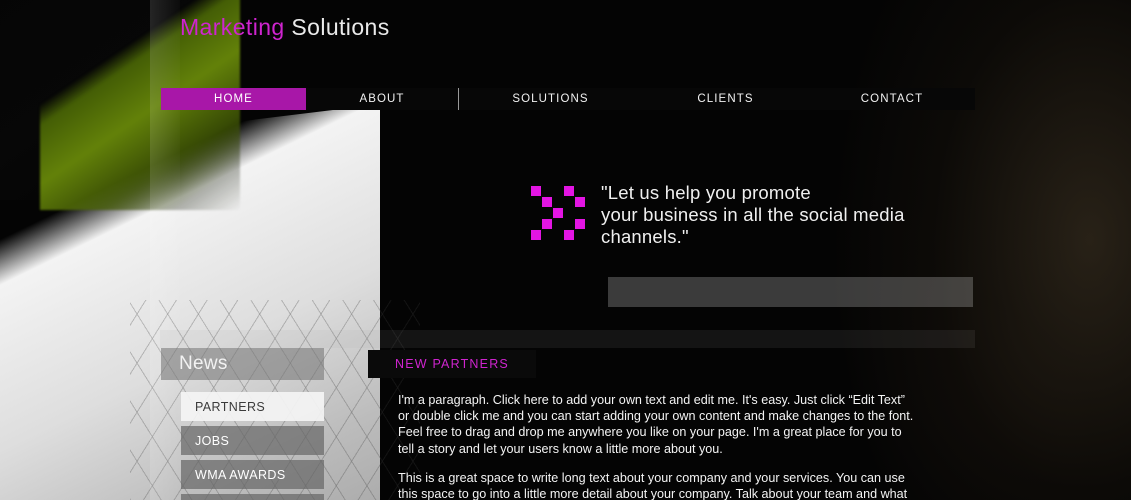 This screenshot has width=1131, height=500. Describe the element at coordinates (892, 99) in the screenshot. I see `nav-item-contact: CONTACT` at that location.